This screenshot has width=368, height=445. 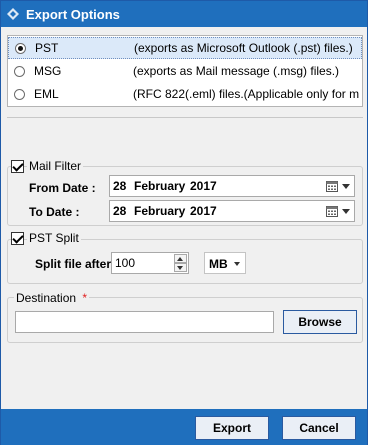 I want to click on from-date-label: From Date :, so click(x=62, y=188).